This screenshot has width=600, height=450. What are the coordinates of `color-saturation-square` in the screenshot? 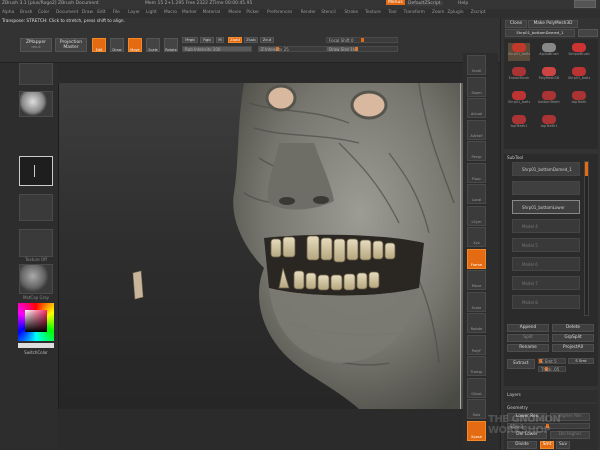 It's located at (36, 321).